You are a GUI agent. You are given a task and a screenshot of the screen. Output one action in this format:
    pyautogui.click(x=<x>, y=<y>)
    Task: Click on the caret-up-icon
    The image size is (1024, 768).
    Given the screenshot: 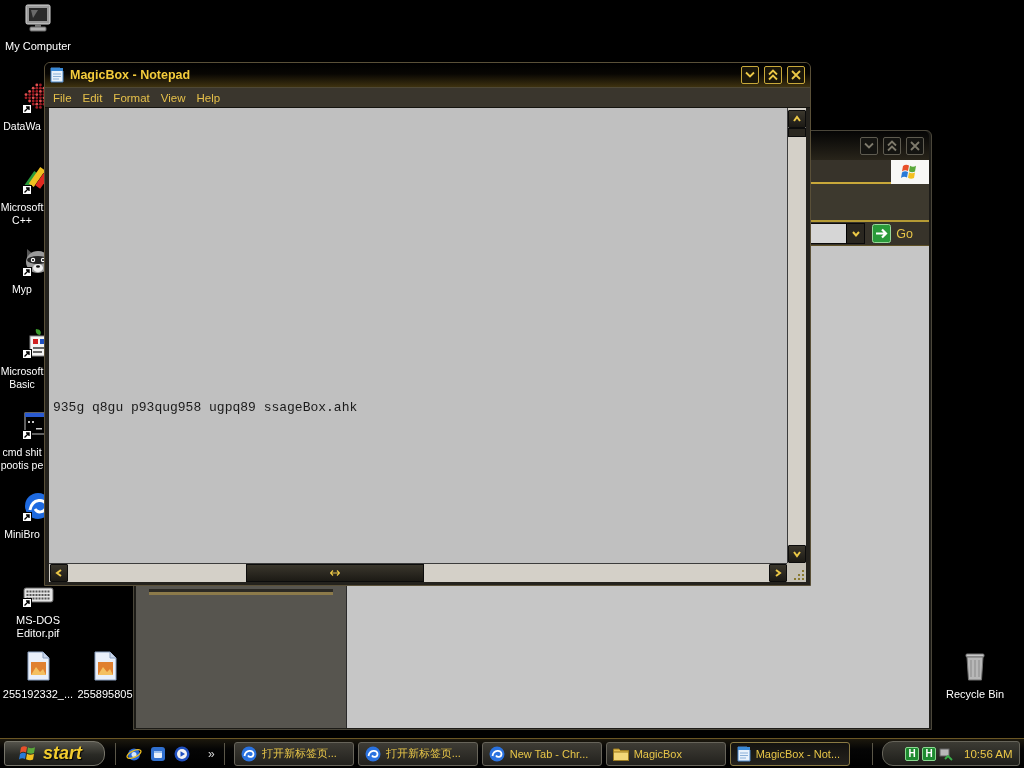 What is the action you would take?
    pyautogui.click(x=797, y=119)
    